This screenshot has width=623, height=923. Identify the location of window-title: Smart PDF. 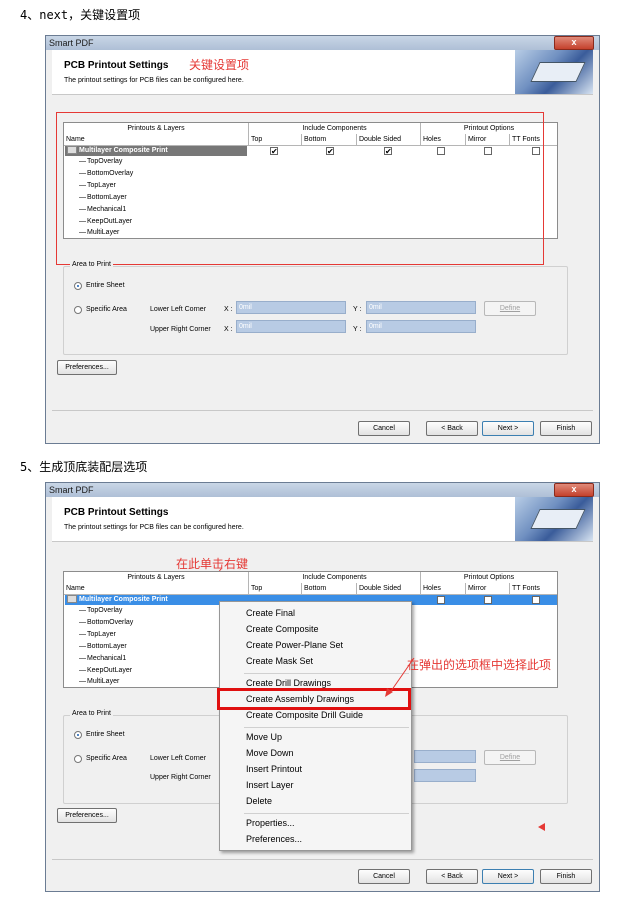
(71, 490).